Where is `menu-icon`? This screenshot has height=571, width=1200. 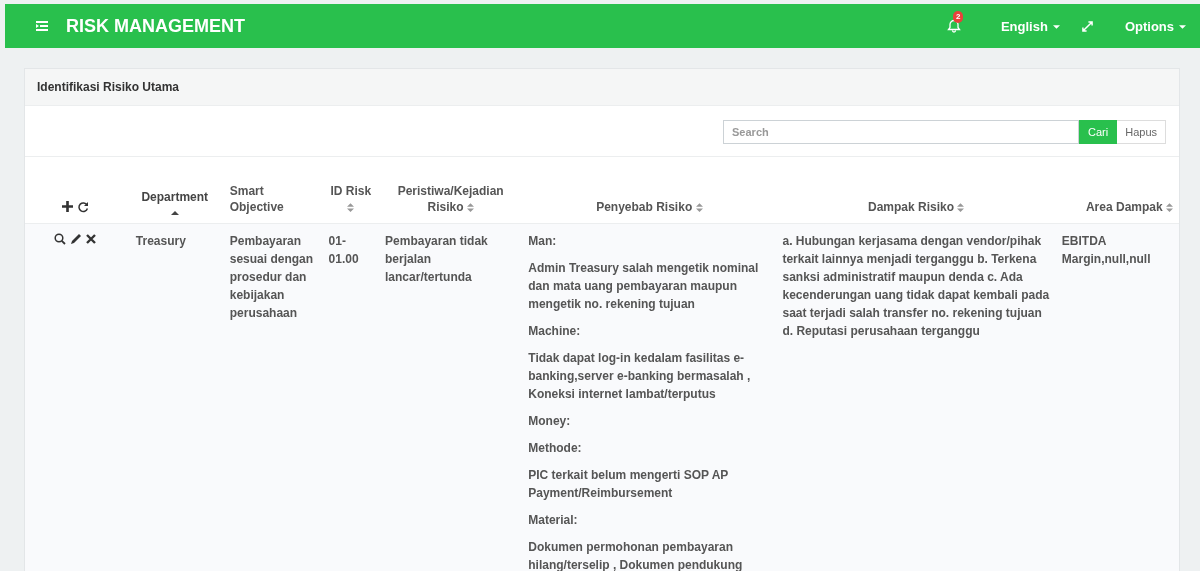
menu-icon is located at coordinates (42, 26).